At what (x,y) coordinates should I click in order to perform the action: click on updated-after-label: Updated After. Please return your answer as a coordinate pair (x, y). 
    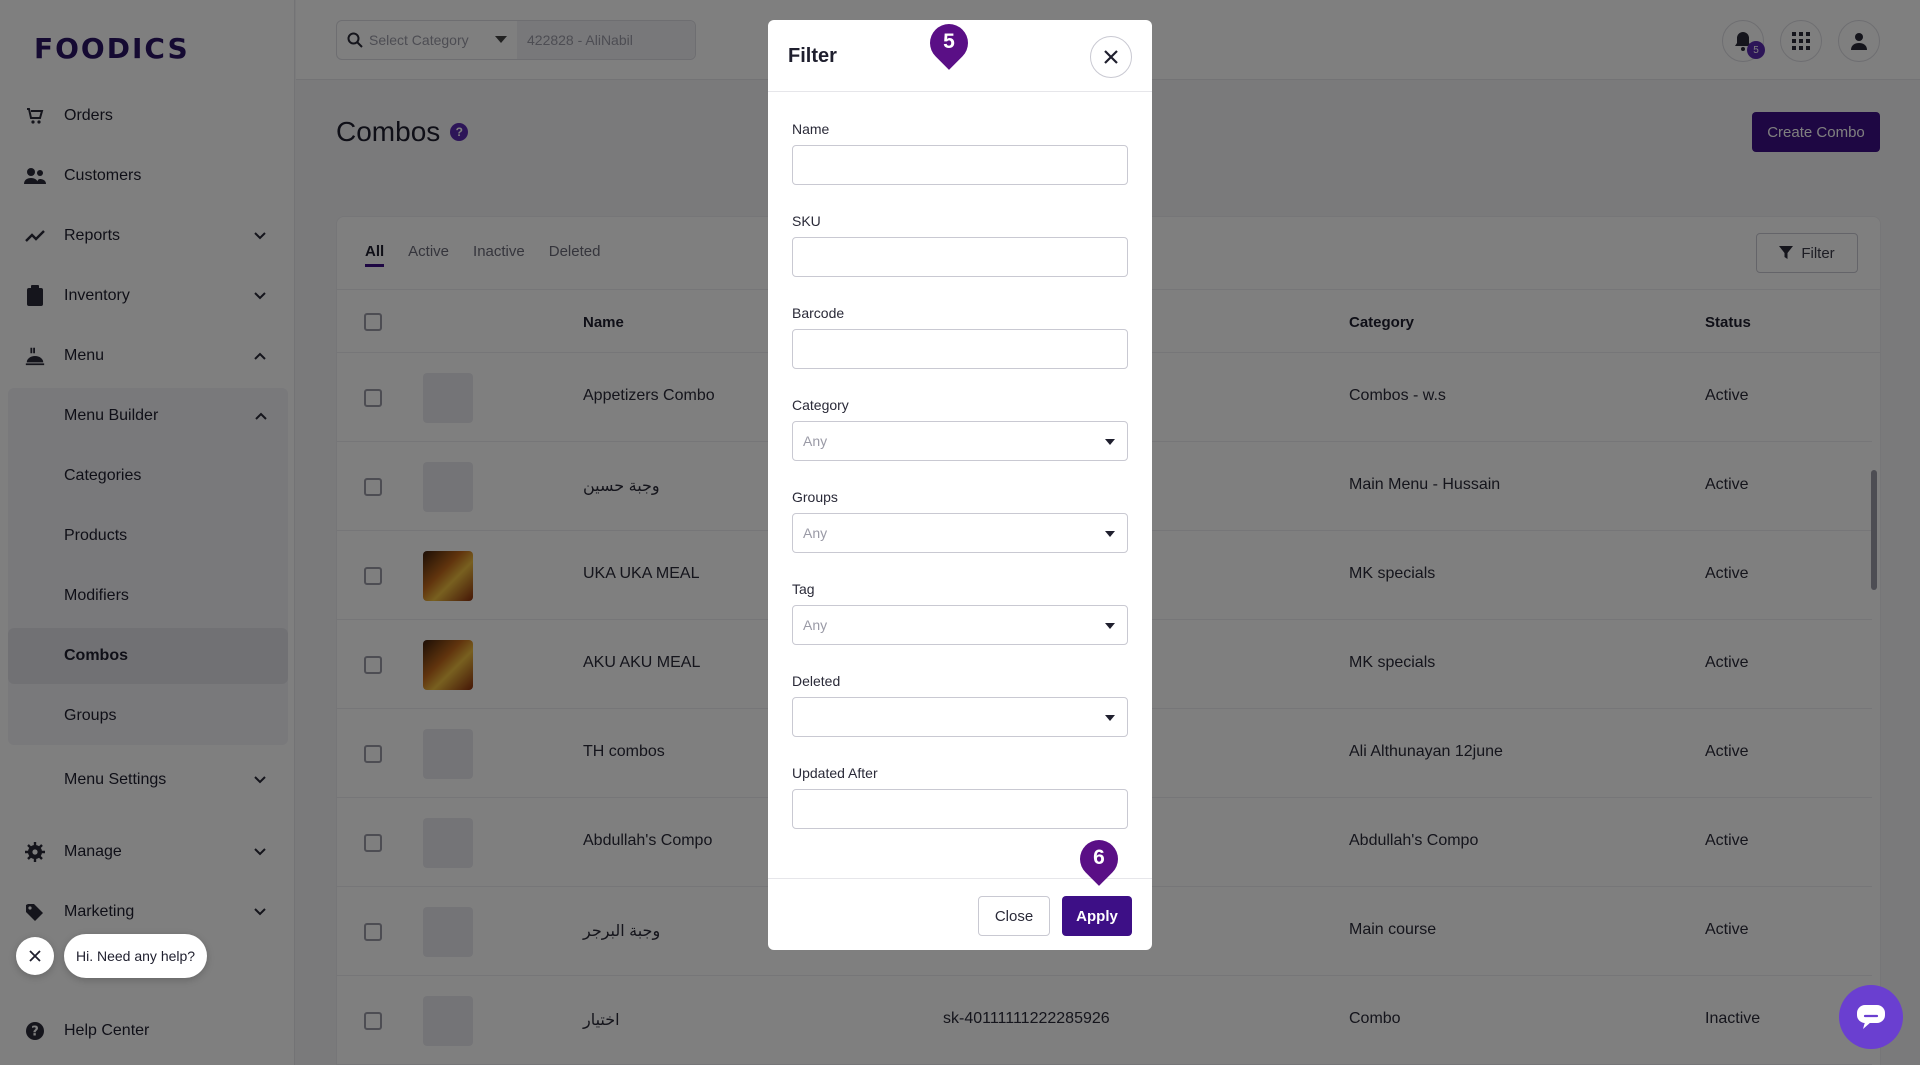
    Looking at the image, I should click on (835, 773).